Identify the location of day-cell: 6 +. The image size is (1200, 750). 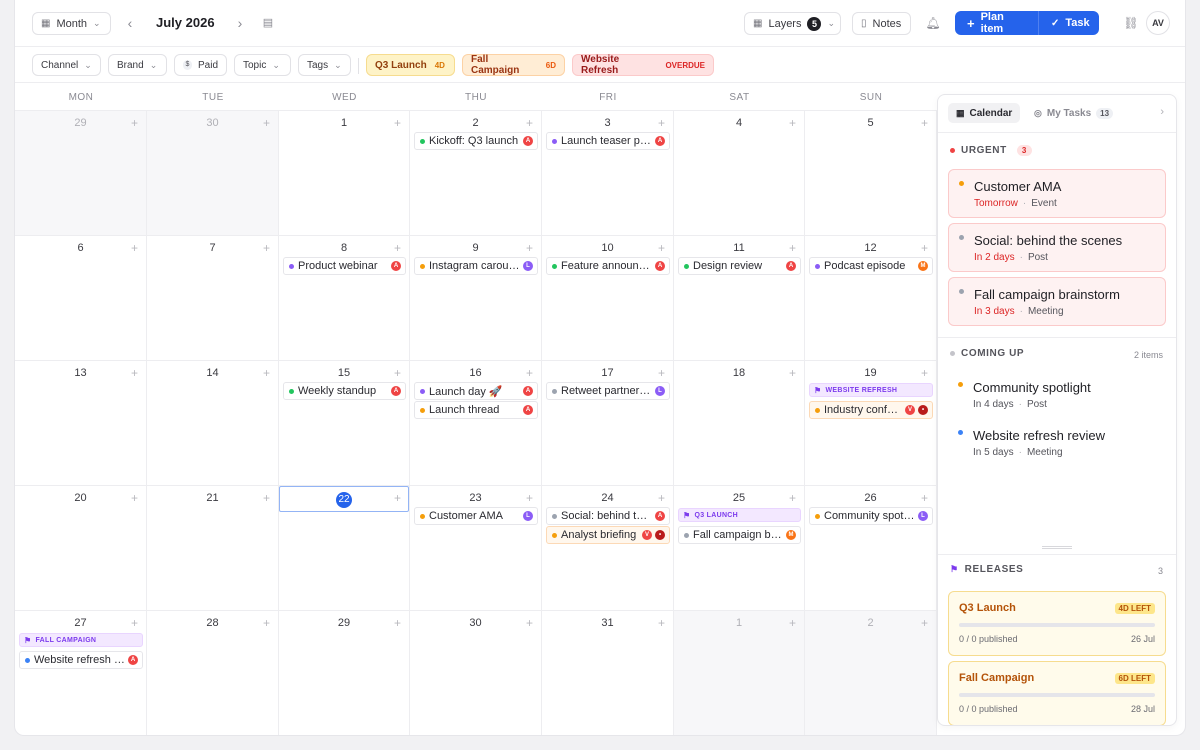
(81, 298).